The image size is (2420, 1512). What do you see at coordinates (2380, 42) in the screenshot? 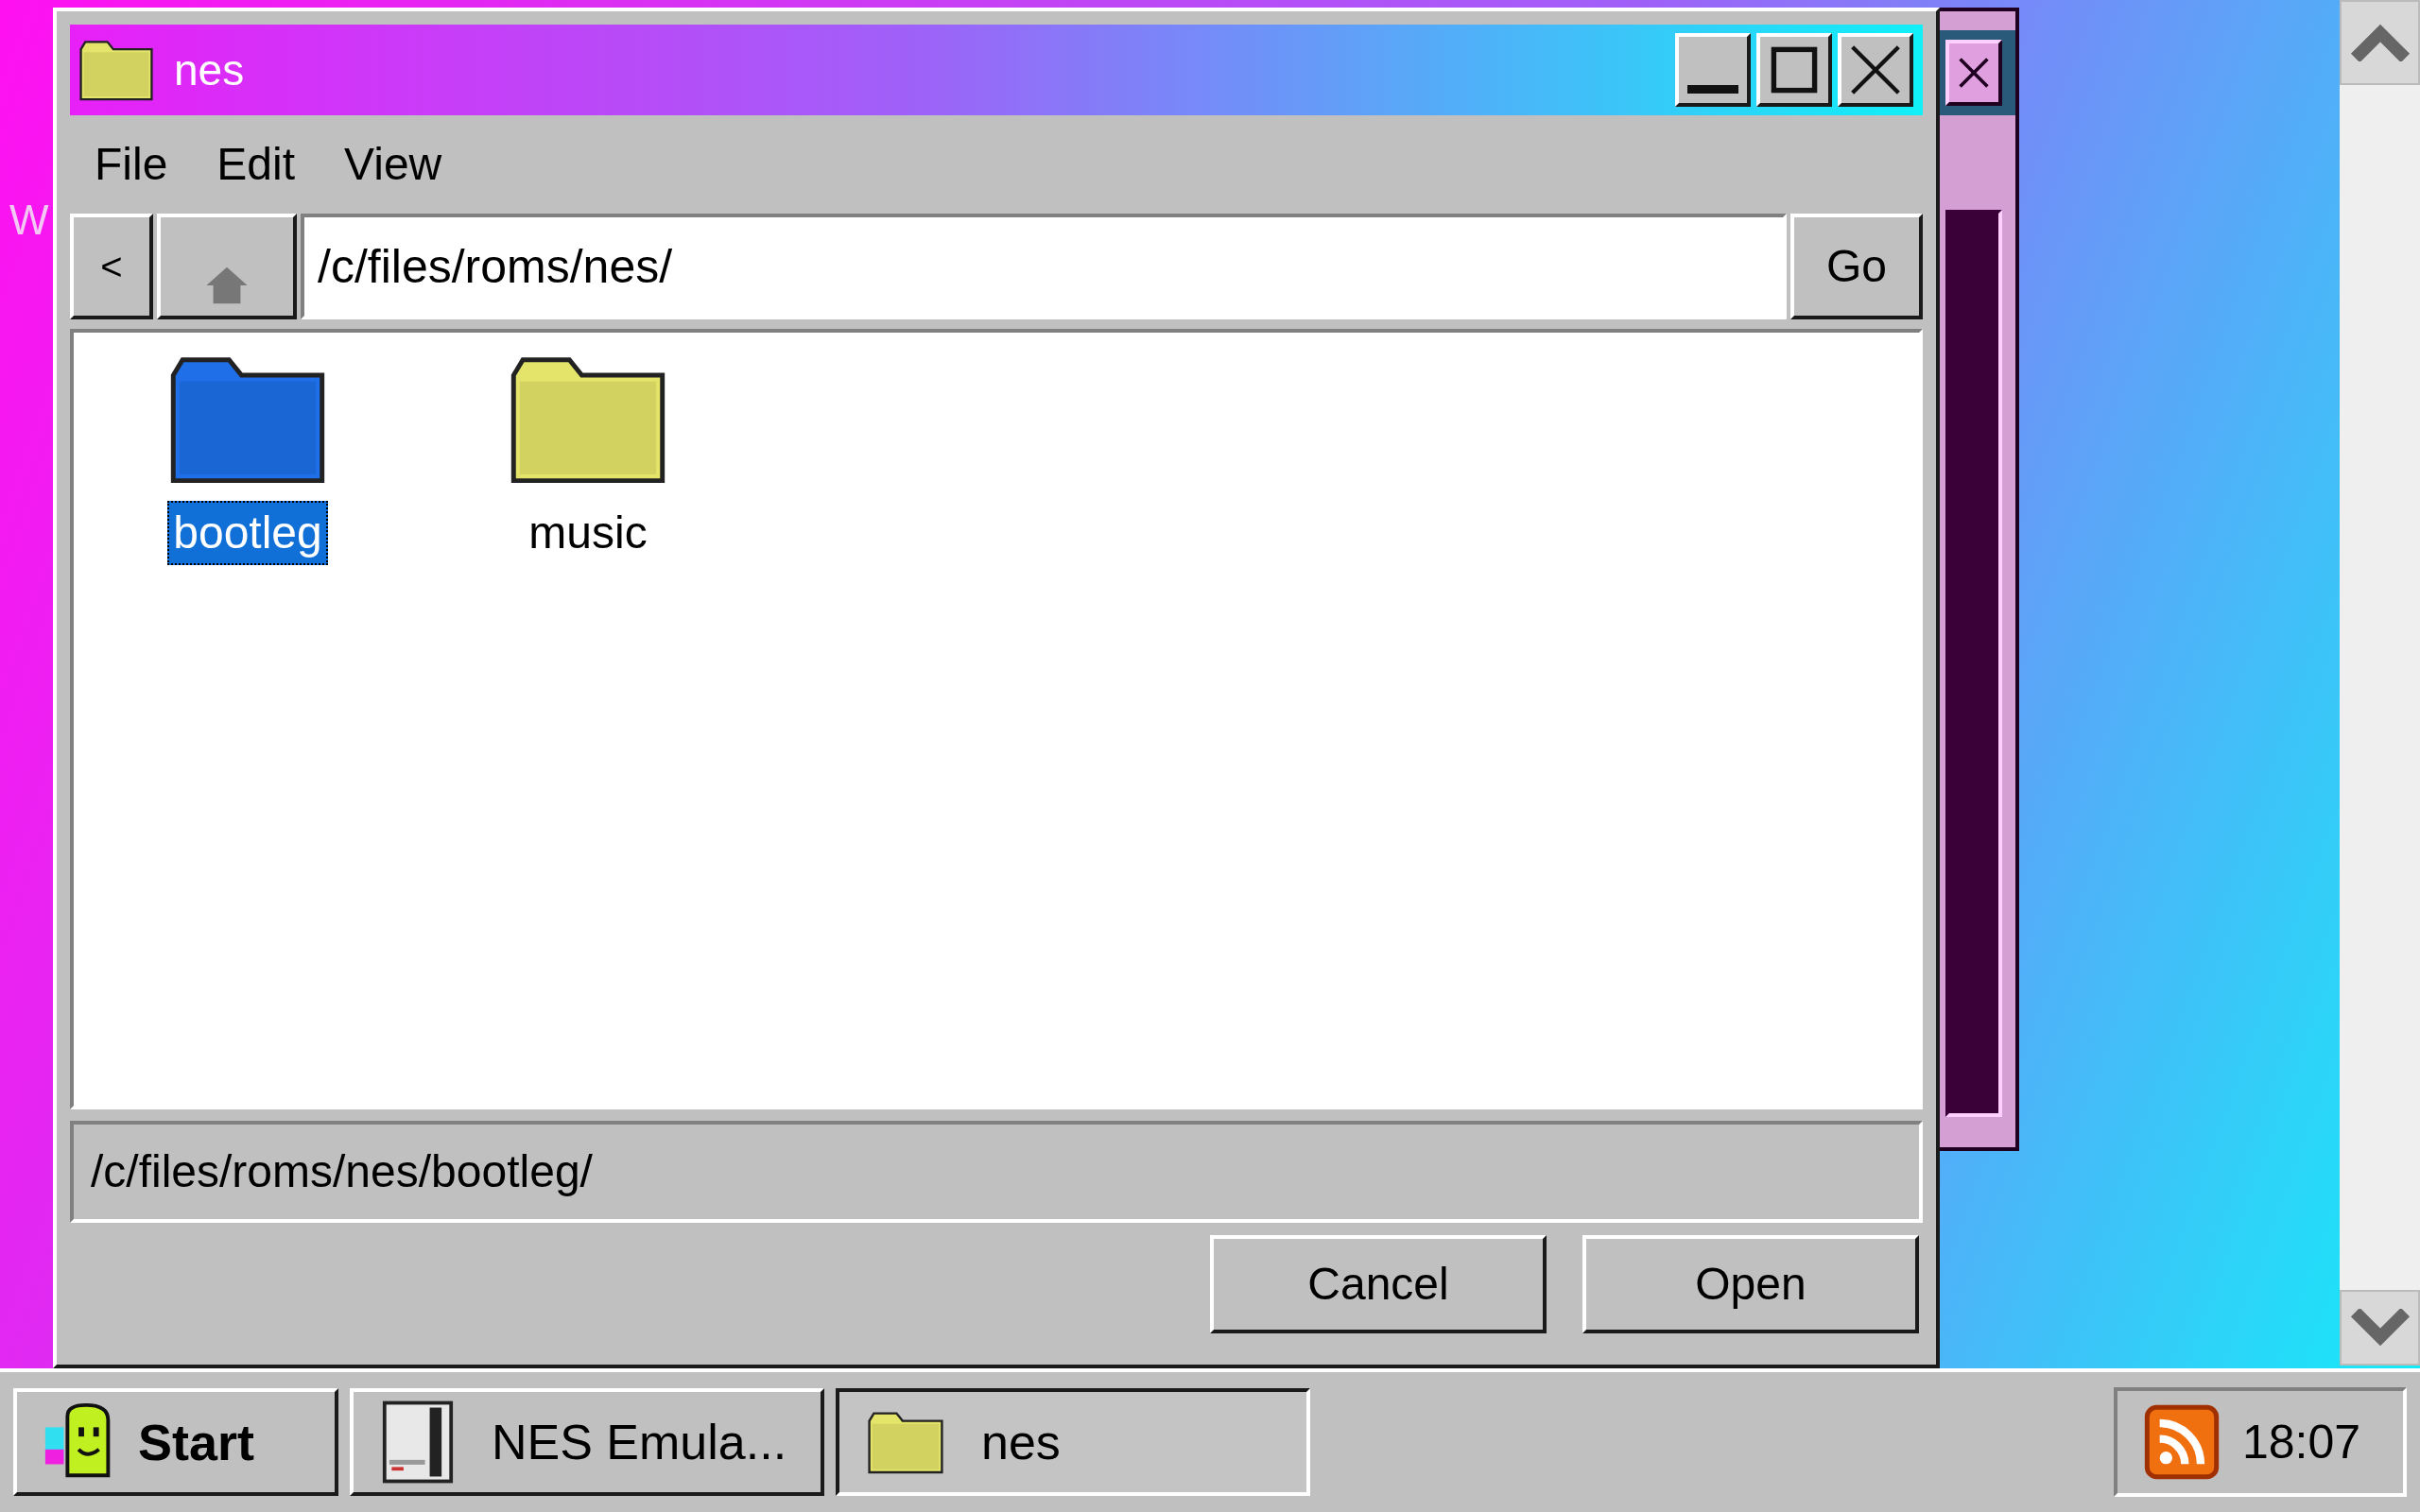
I see `scroll-up-button` at bounding box center [2380, 42].